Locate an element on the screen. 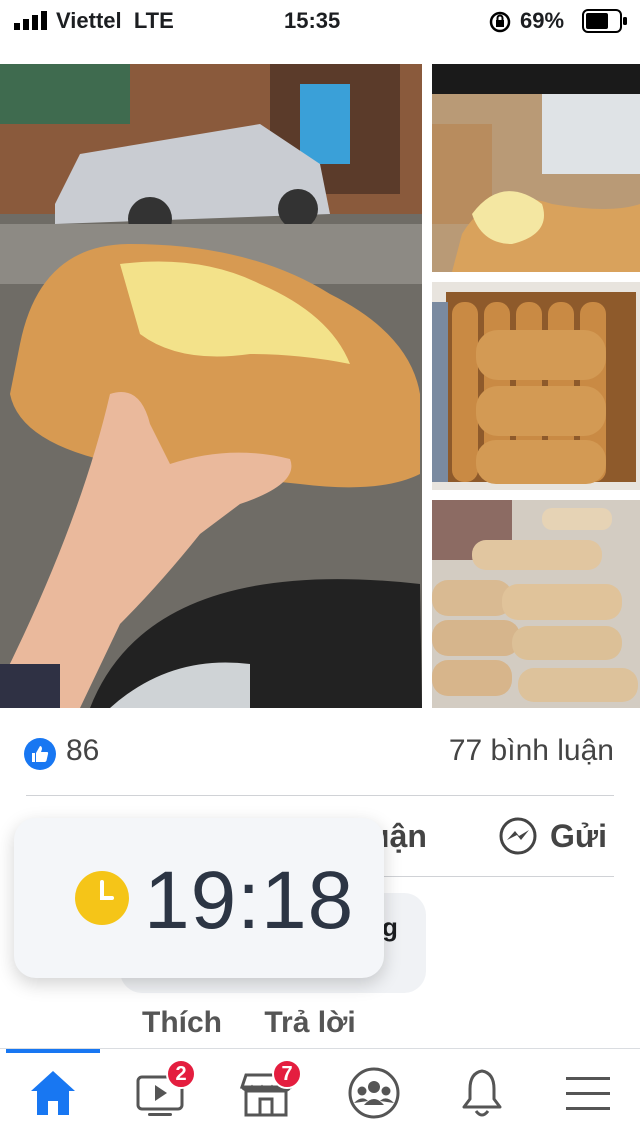  tab-notifications is located at coordinates (482, 1093).